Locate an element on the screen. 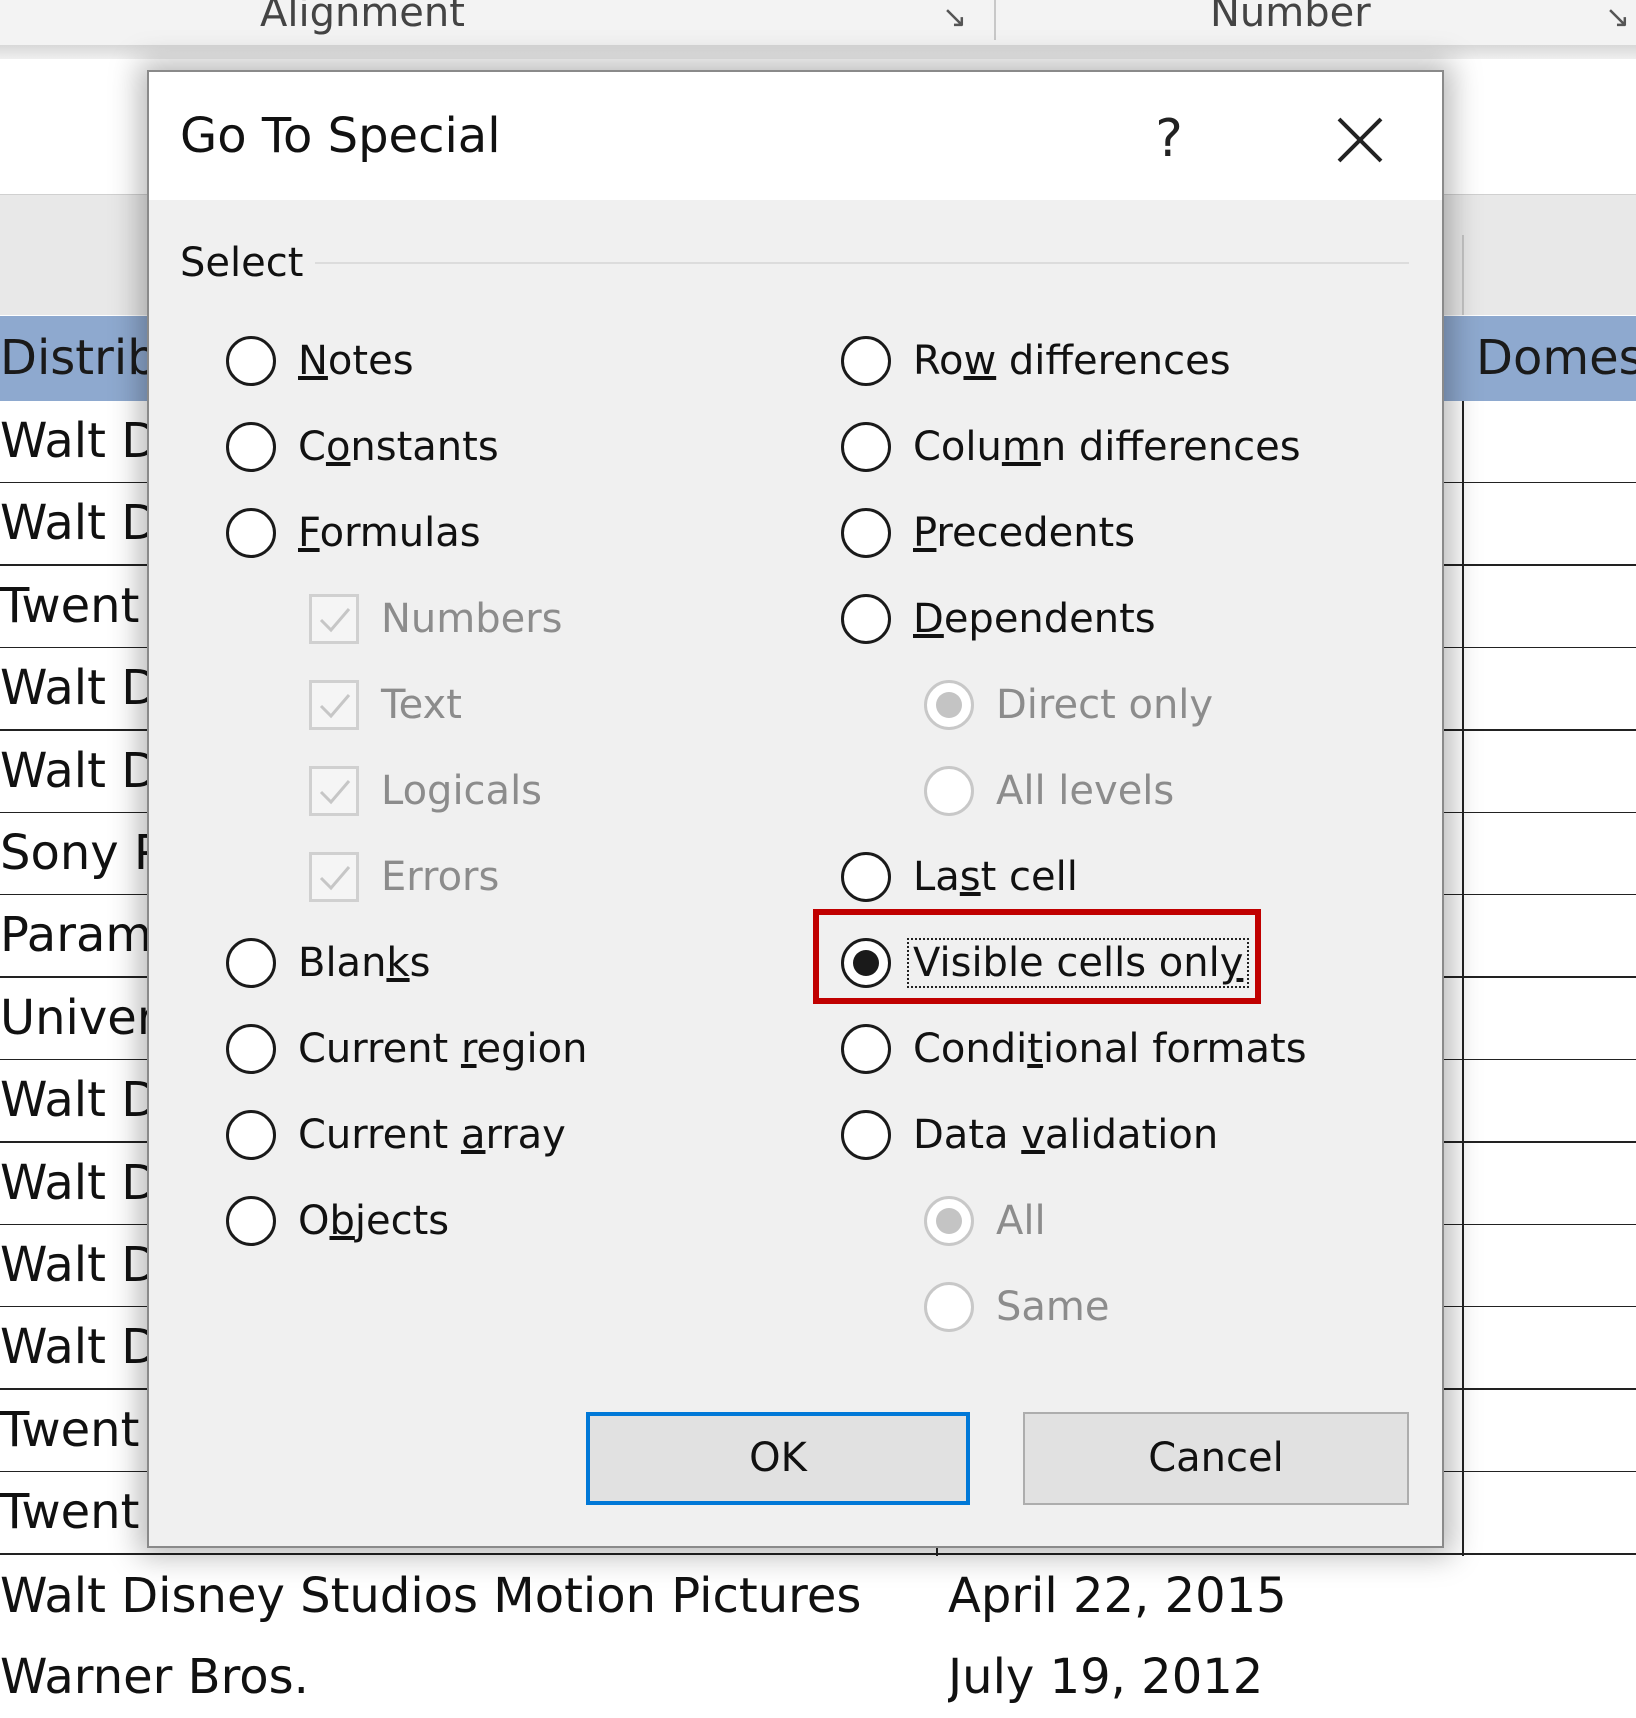 This screenshot has height=1718, width=1636. check-numbers: Numbers is located at coordinates (436, 619).